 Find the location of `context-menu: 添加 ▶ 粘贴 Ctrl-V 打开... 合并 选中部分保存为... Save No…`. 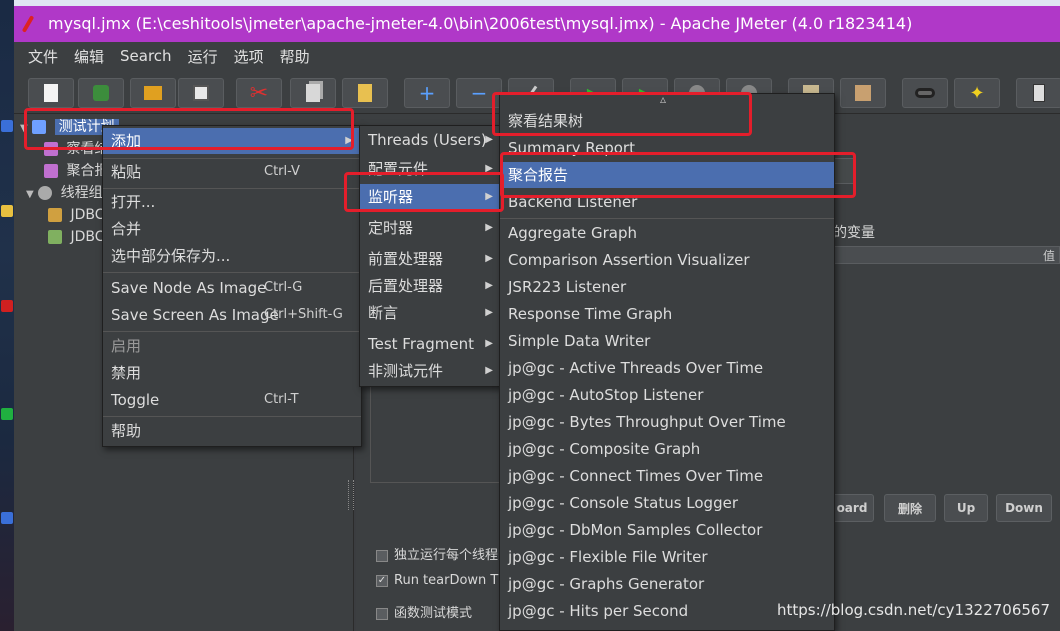

context-menu: 添加 ▶ 粘贴 Ctrl-V 打开... 合并 选中部分保存为... Save No… is located at coordinates (232, 286).